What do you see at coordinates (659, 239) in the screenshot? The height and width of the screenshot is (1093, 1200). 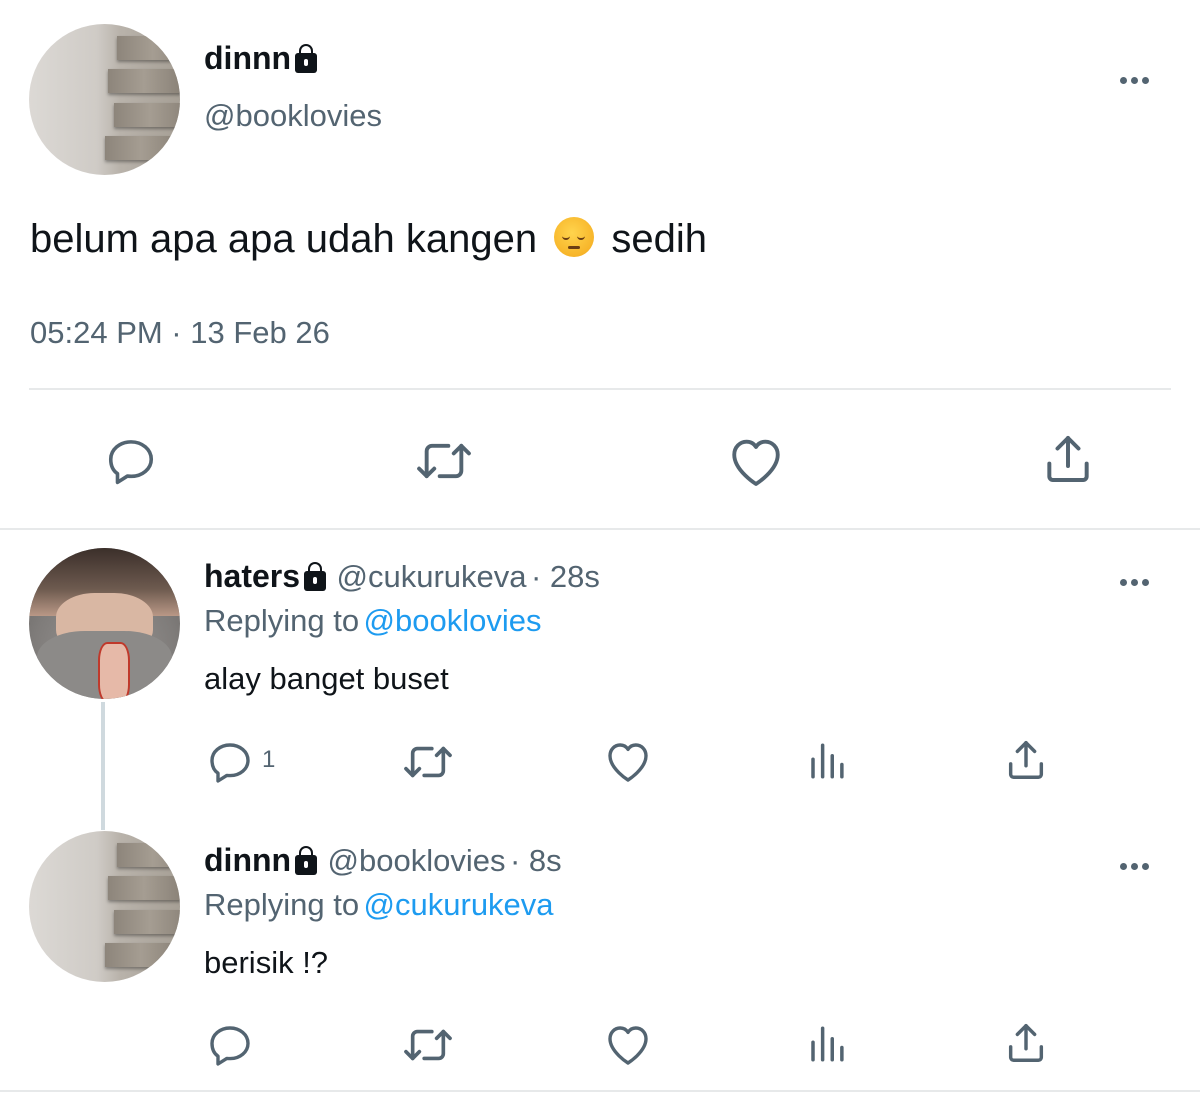 I see `tweet-text-part: sedih` at bounding box center [659, 239].